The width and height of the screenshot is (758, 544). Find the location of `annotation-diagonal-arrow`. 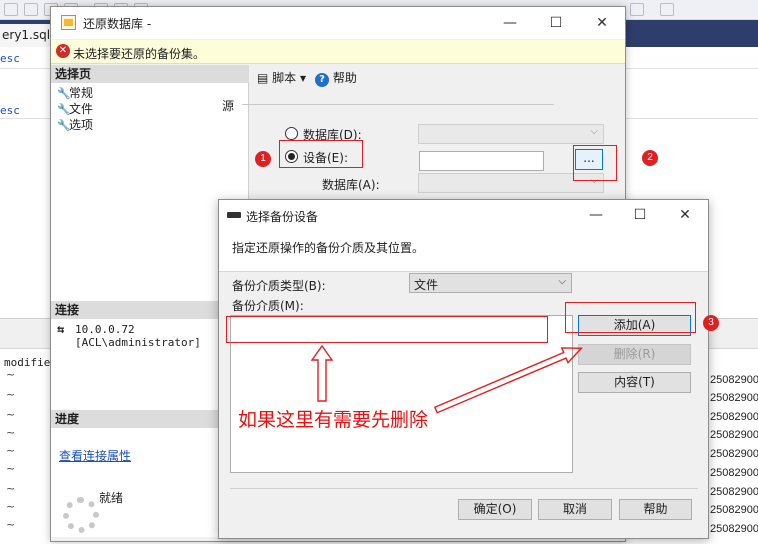

annotation-diagonal-arrow is located at coordinates (508, 380).